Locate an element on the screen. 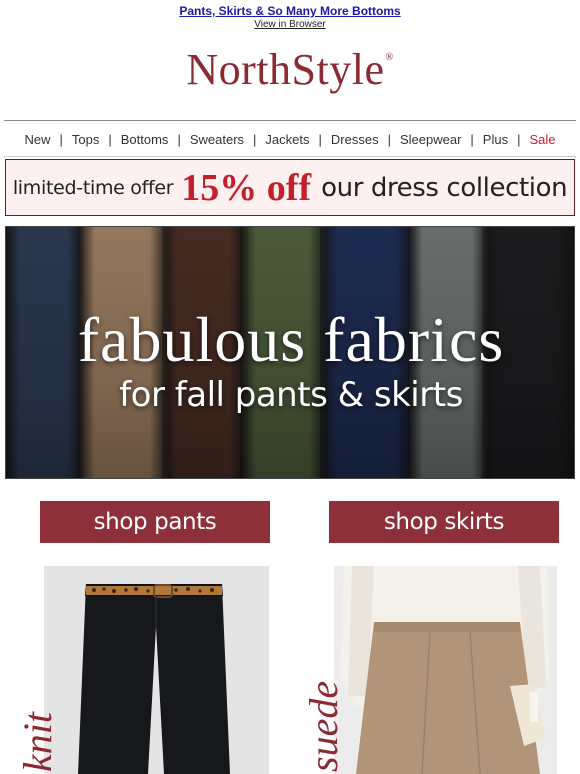  header-divider is located at coordinates (290, 120).